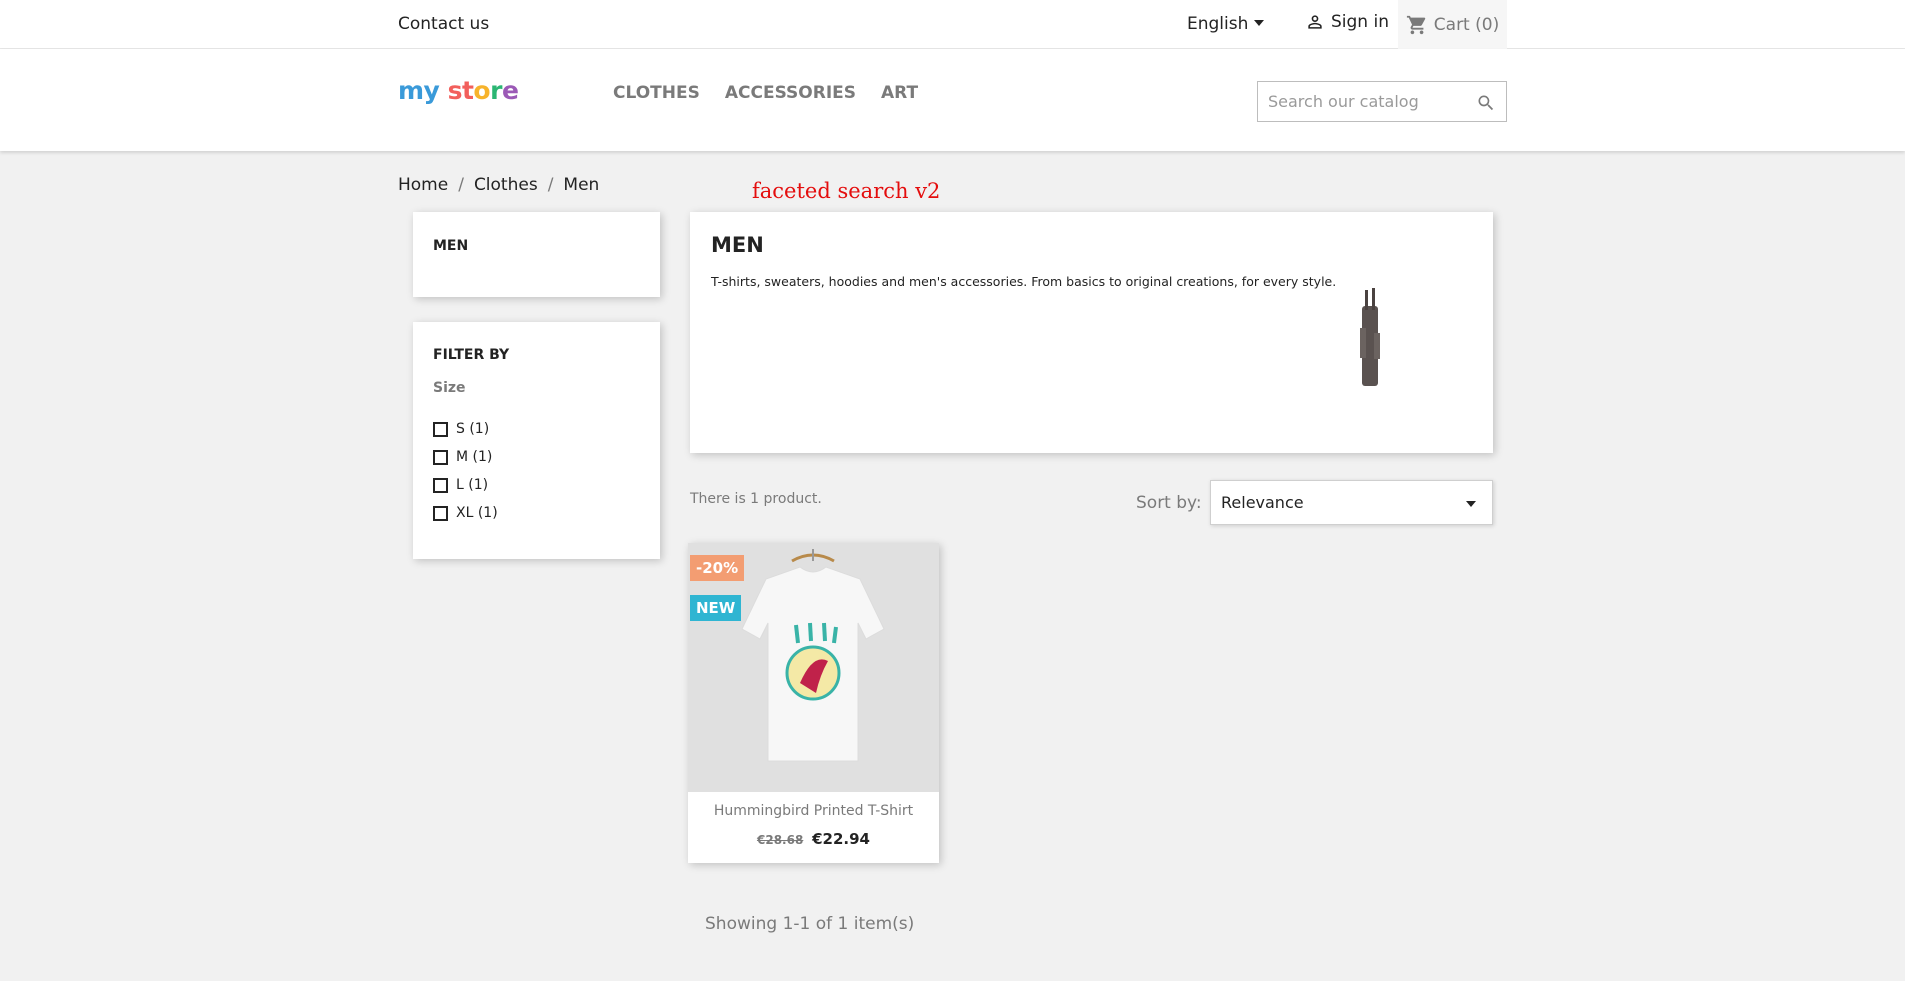 Image resolution: width=1905 pixels, height=981 pixels. I want to click on sort-label: Sort by:, so click(1169, 503).